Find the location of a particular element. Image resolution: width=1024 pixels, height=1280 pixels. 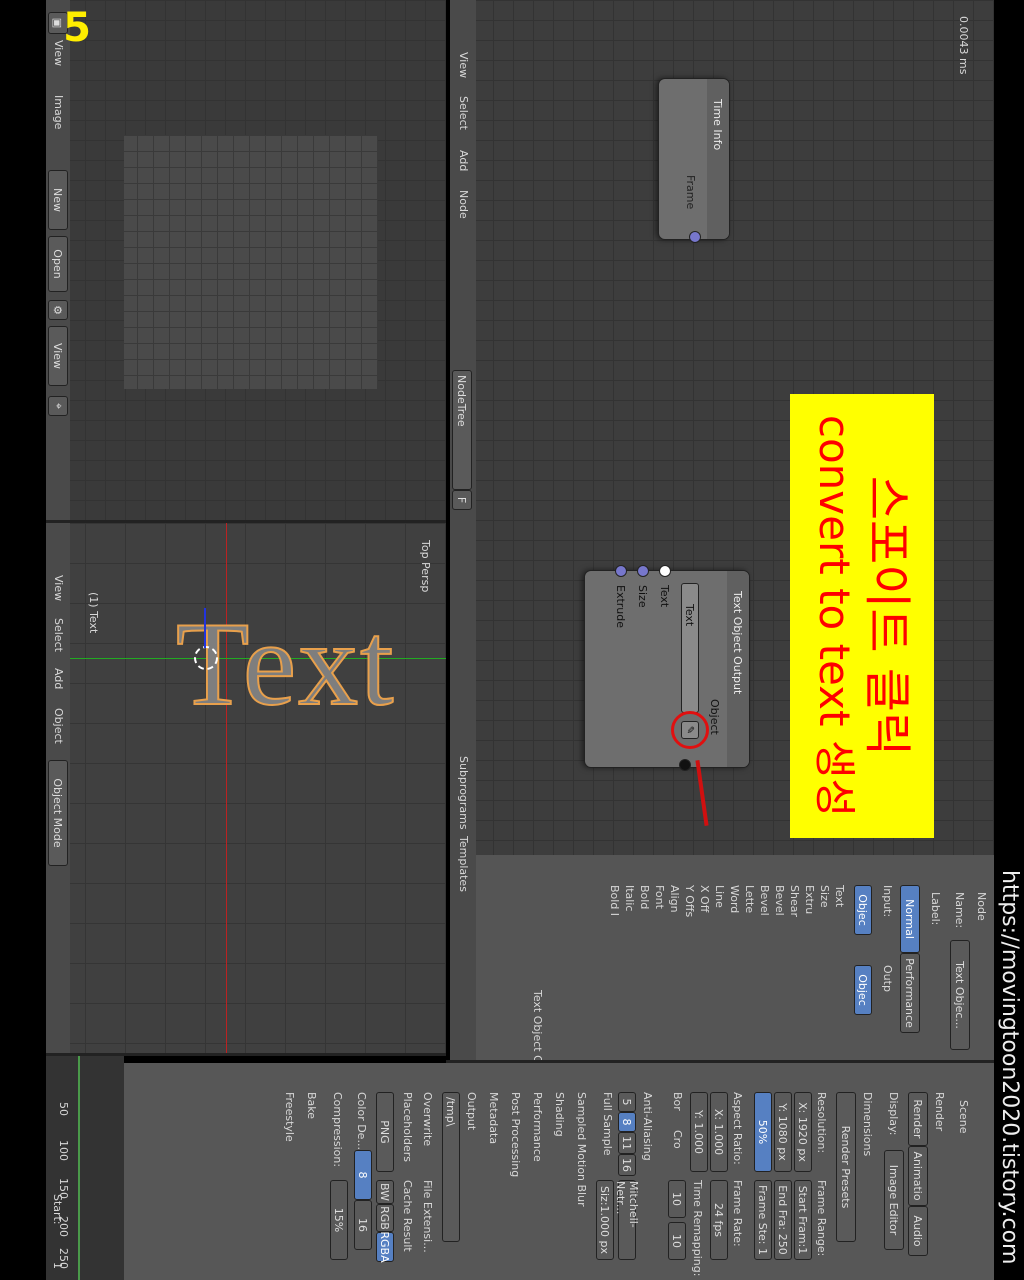

aa-5-button: 5 is located at coordinates (627, 1102).